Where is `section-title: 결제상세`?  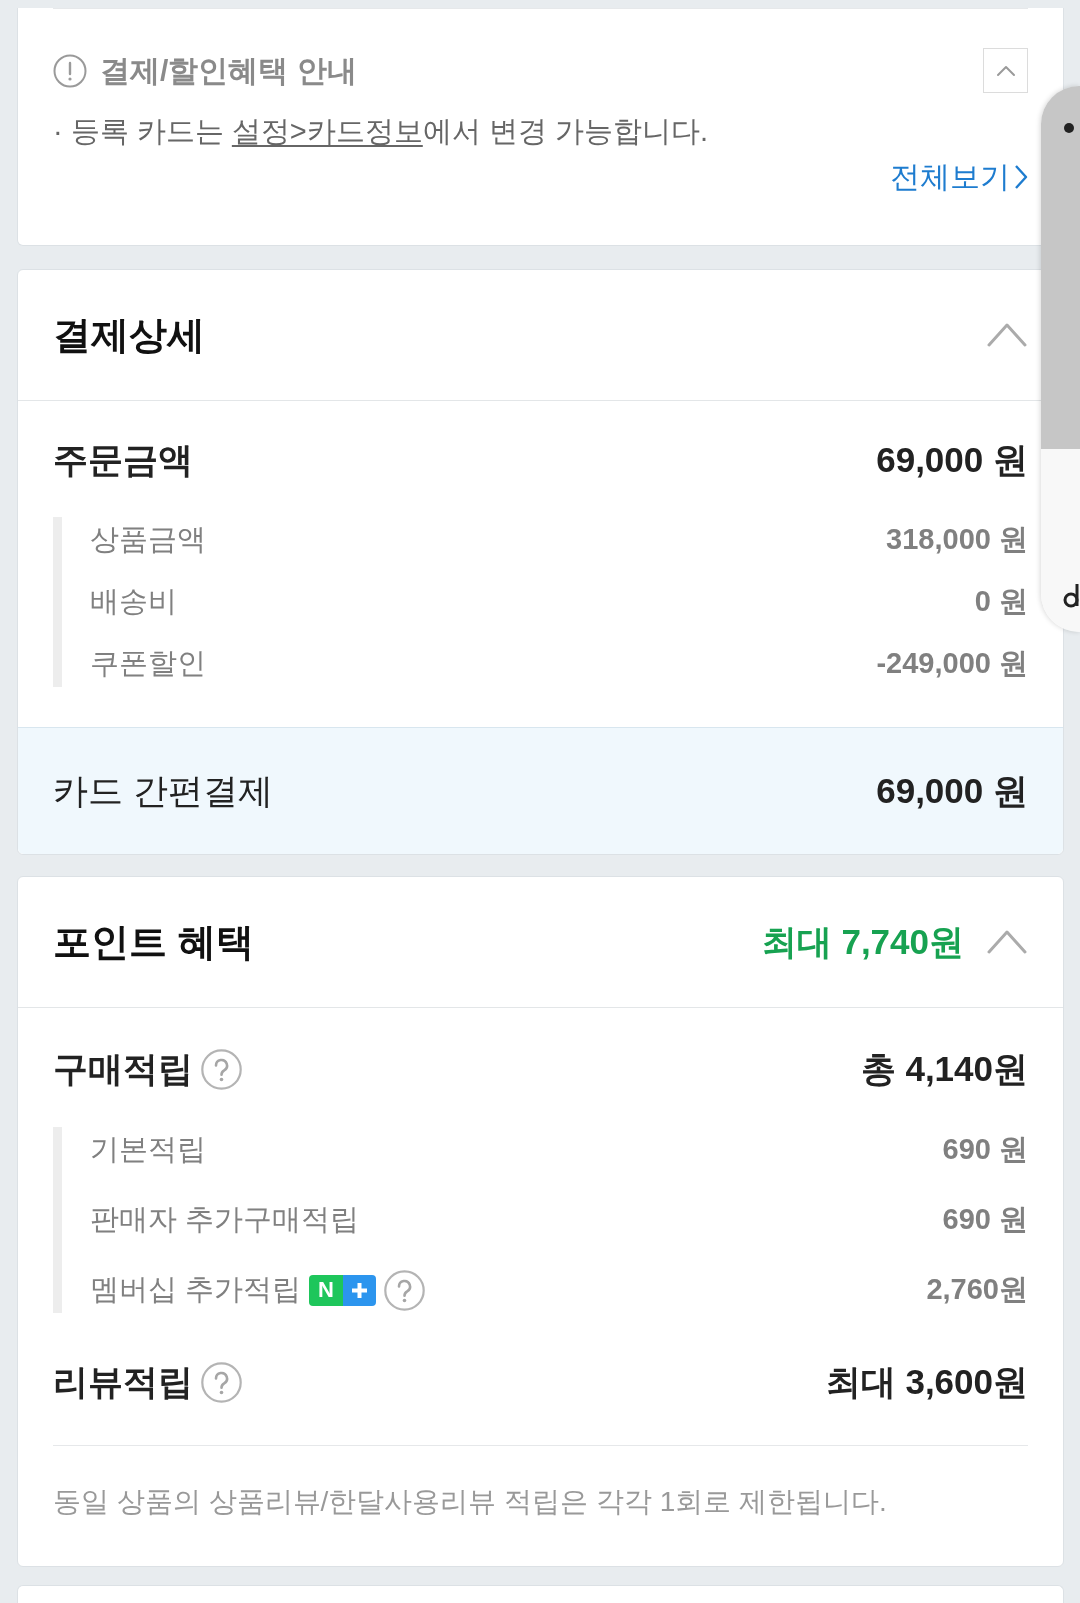
section-title: 결제상세 is located at coordinates (129, 335).